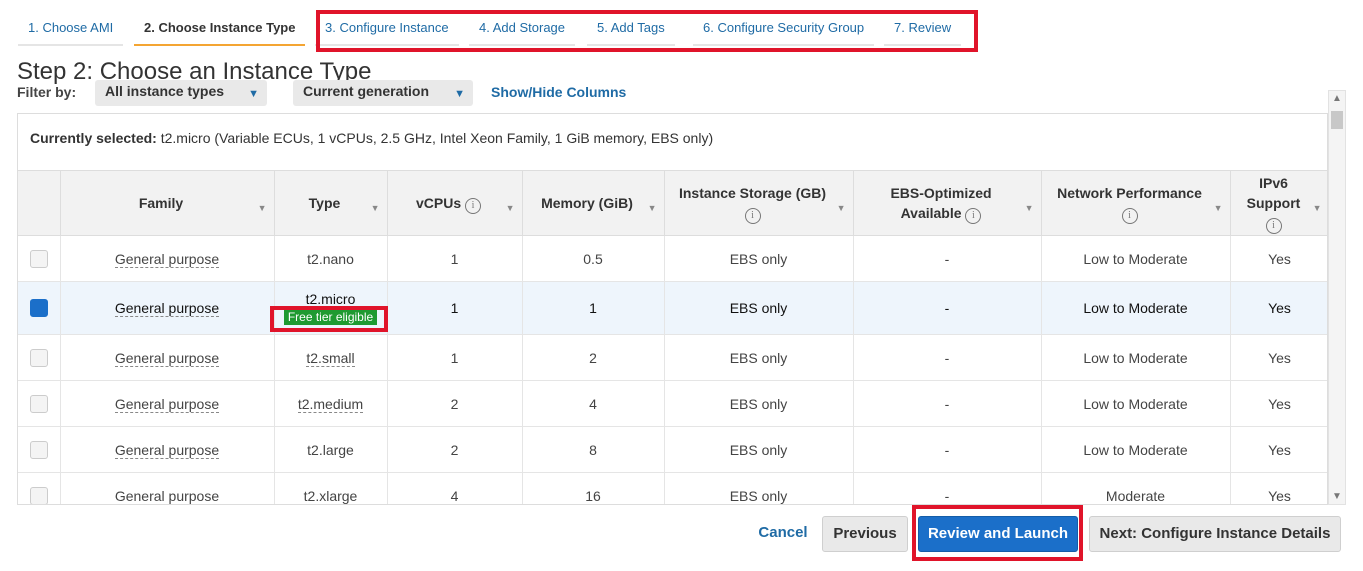 The width and height of the screenshot is (1363, 571). Describe the element at coordinates (38, 308) in the screenshot. I see `row-checkbox-checked` at that location.